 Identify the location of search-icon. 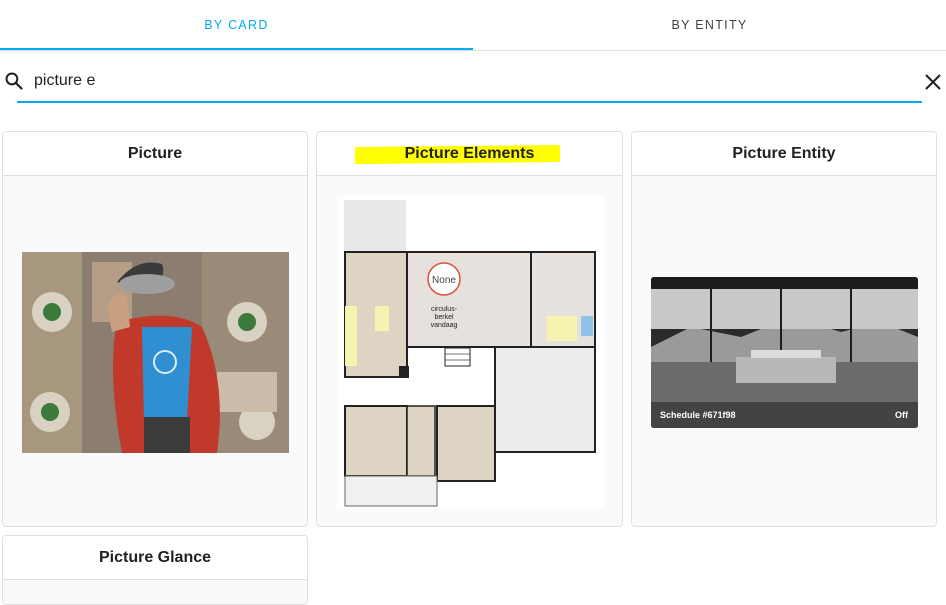
(14, 81).